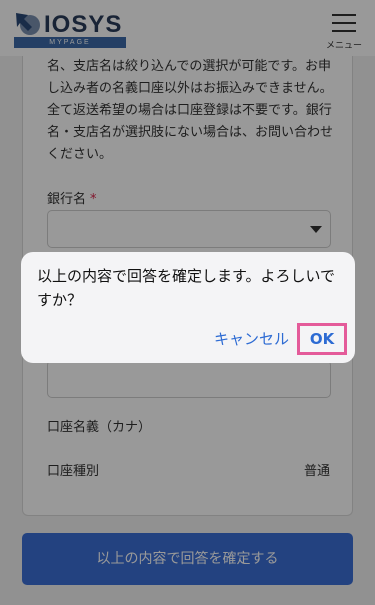 The image size is (375, 605). I want to click on cancel-button: キャンセル, so click(251, 338).